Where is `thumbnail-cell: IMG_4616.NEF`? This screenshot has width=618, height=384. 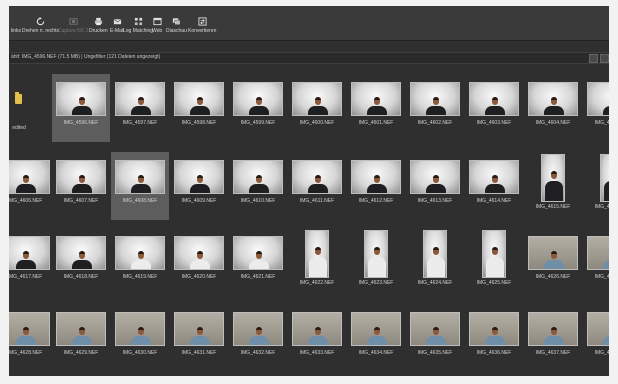 thumbnail-cell: IMG_4616.NEF is located at coordinates (596, 186).